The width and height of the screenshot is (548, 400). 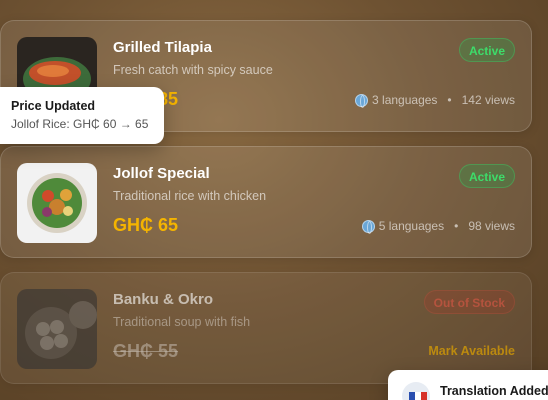 What do you see at coordinates (494, 391) in the screenshot?
I see `toast-title: Translation Added` at bounding box center [494, 391].